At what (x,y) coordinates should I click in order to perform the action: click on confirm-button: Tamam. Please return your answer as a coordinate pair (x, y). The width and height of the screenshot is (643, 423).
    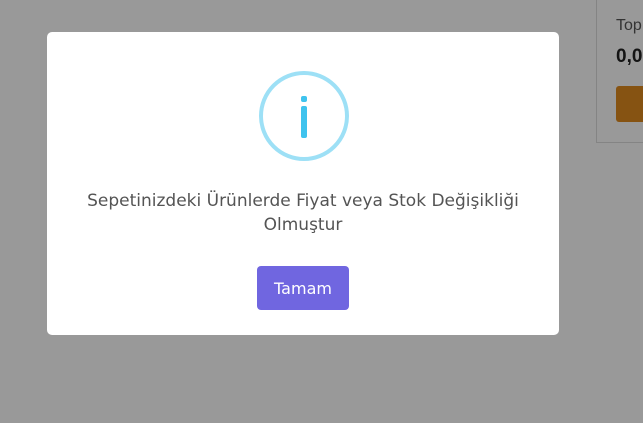
    Looking at the image, I should click on (303, 288).